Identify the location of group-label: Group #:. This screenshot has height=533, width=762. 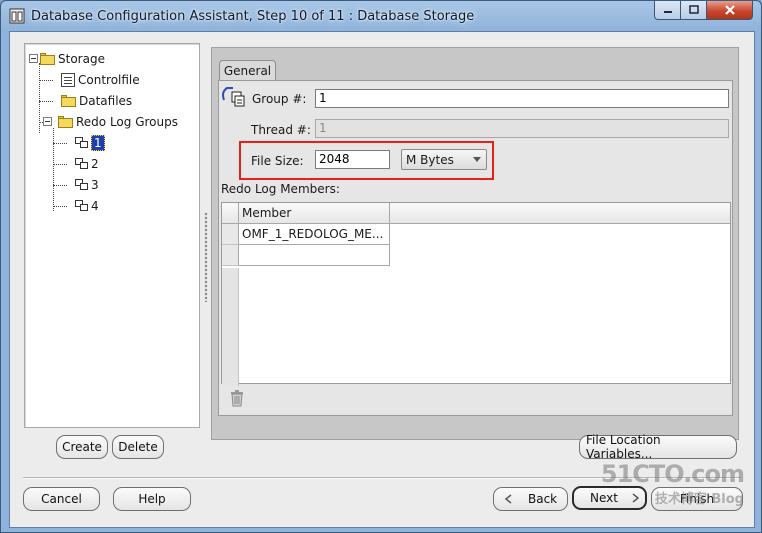
(279, 99).